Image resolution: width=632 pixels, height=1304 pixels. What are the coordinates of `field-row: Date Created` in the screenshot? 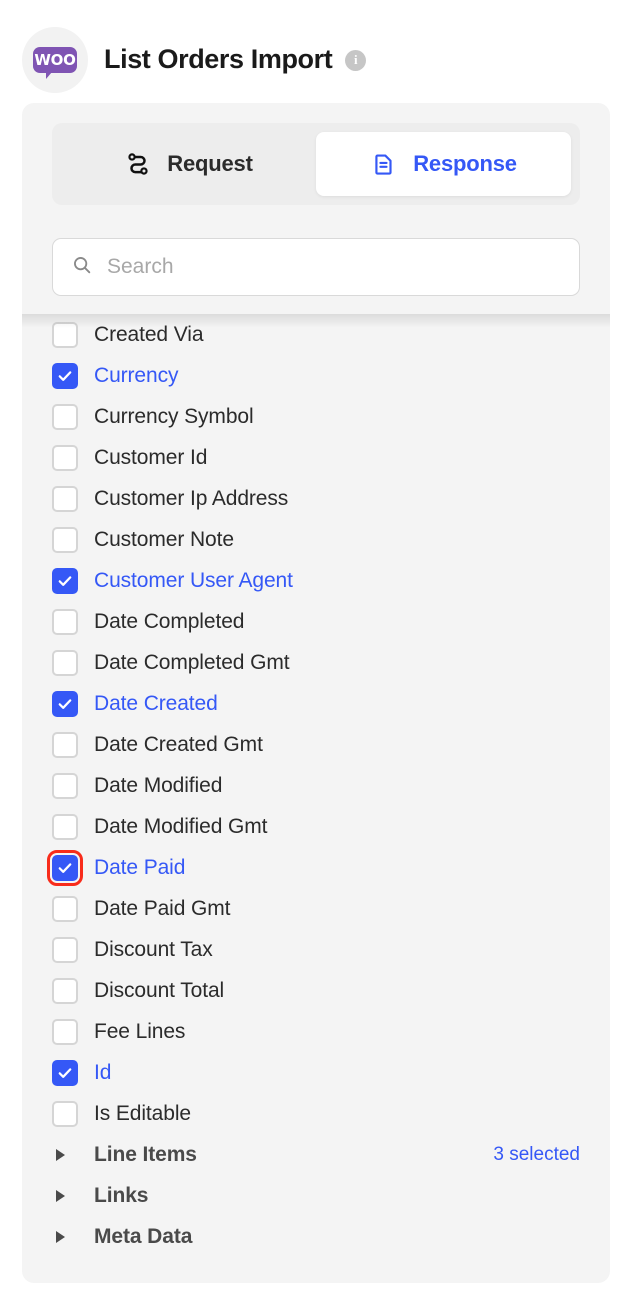 It's located at (316, 703).